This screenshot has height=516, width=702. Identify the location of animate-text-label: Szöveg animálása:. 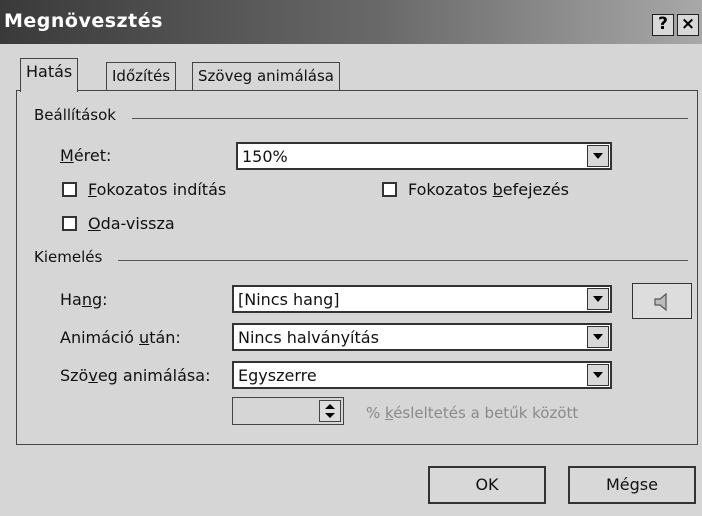
(135, 375).